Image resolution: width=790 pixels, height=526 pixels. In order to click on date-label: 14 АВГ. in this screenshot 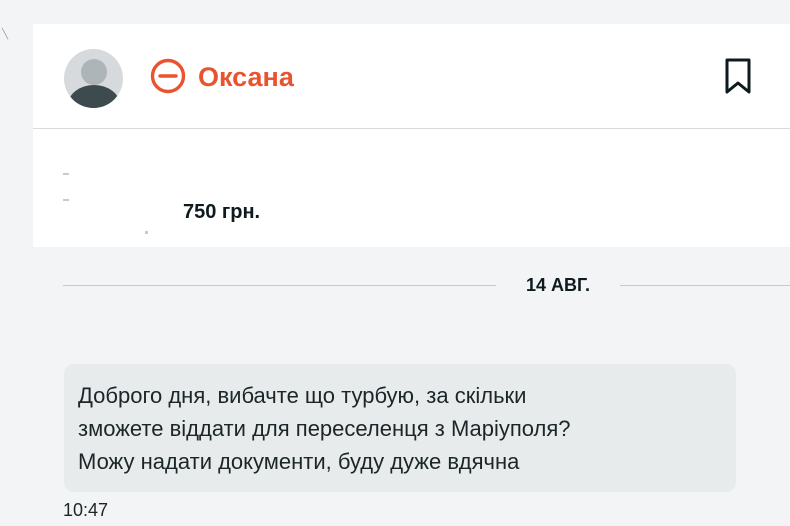, I will do `click(558, 285)`.